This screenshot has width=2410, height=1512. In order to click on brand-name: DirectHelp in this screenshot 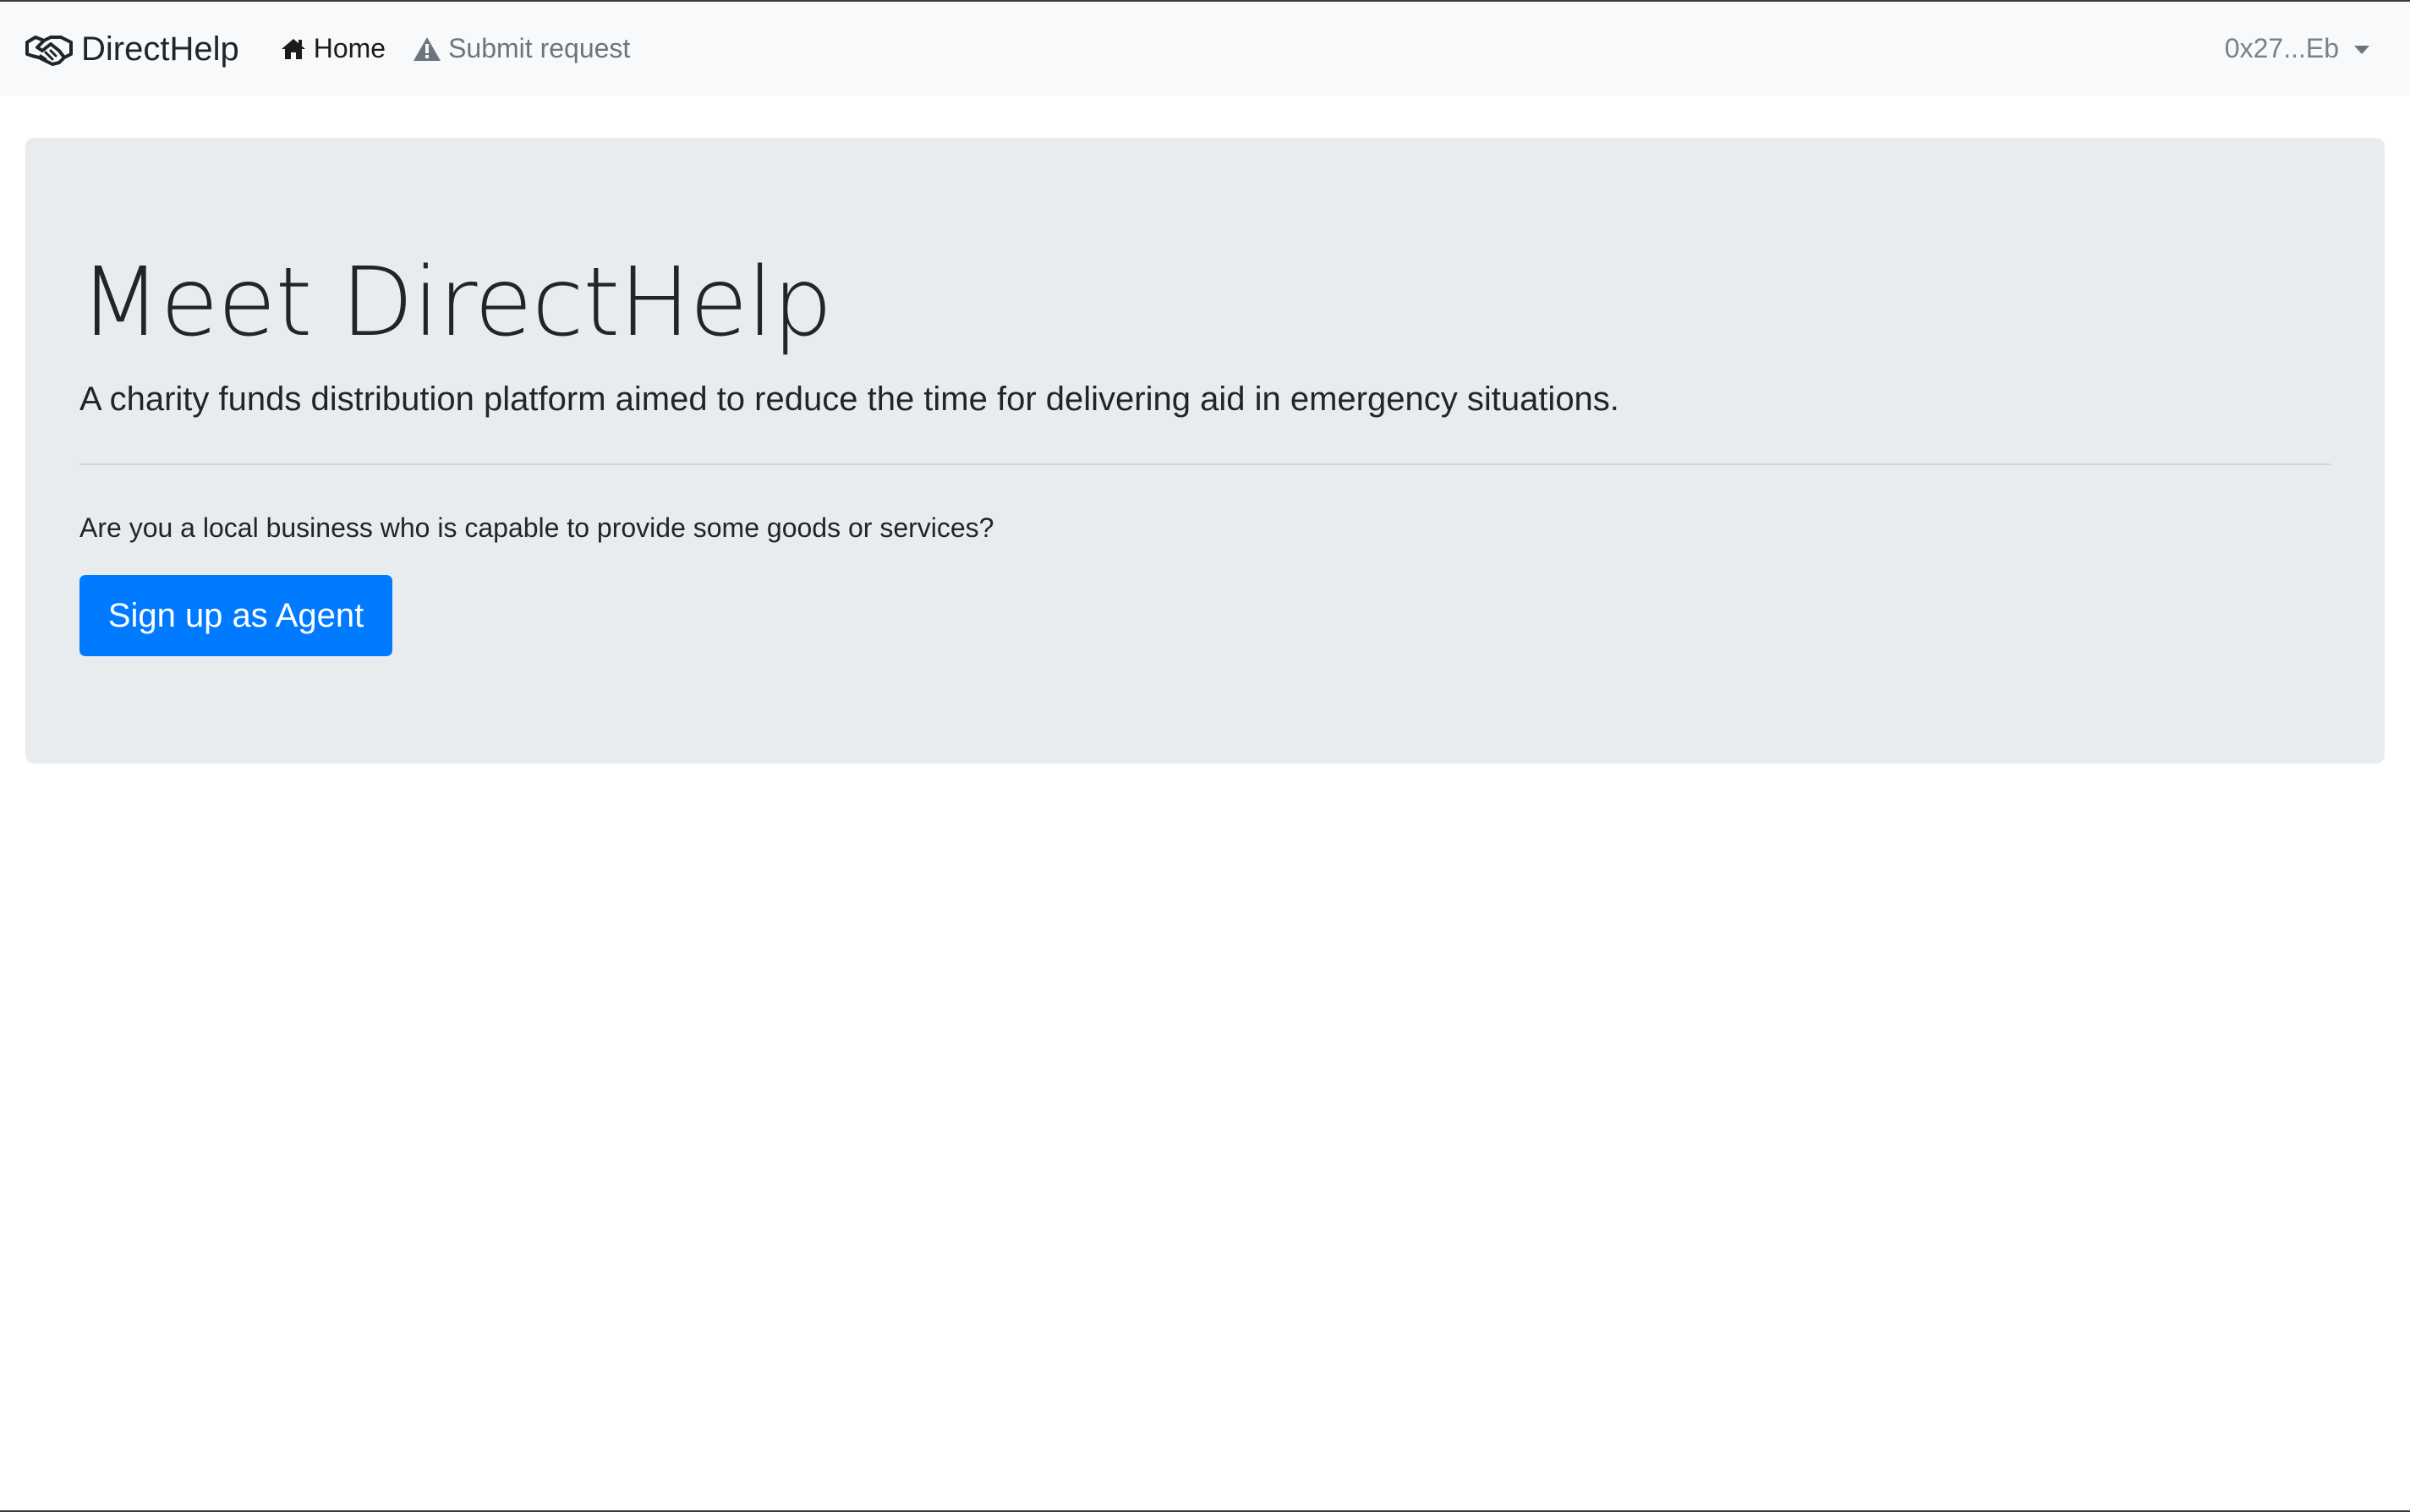, I will do `click(160, 49)`.